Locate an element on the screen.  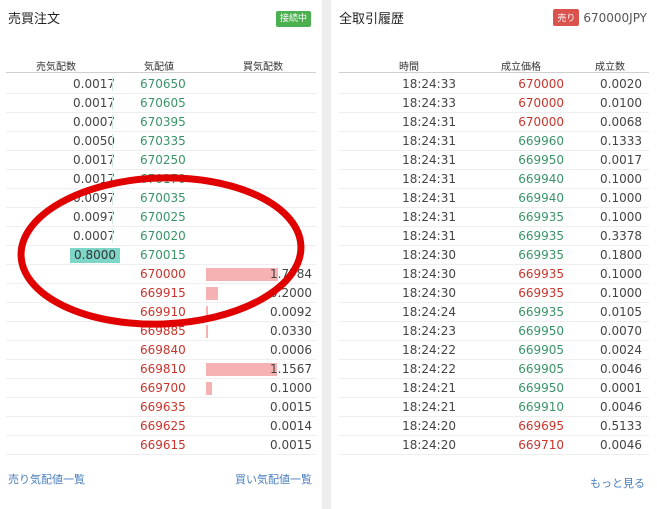
bid-row: 669635 0.0015 is located at coordinates (161, 407).